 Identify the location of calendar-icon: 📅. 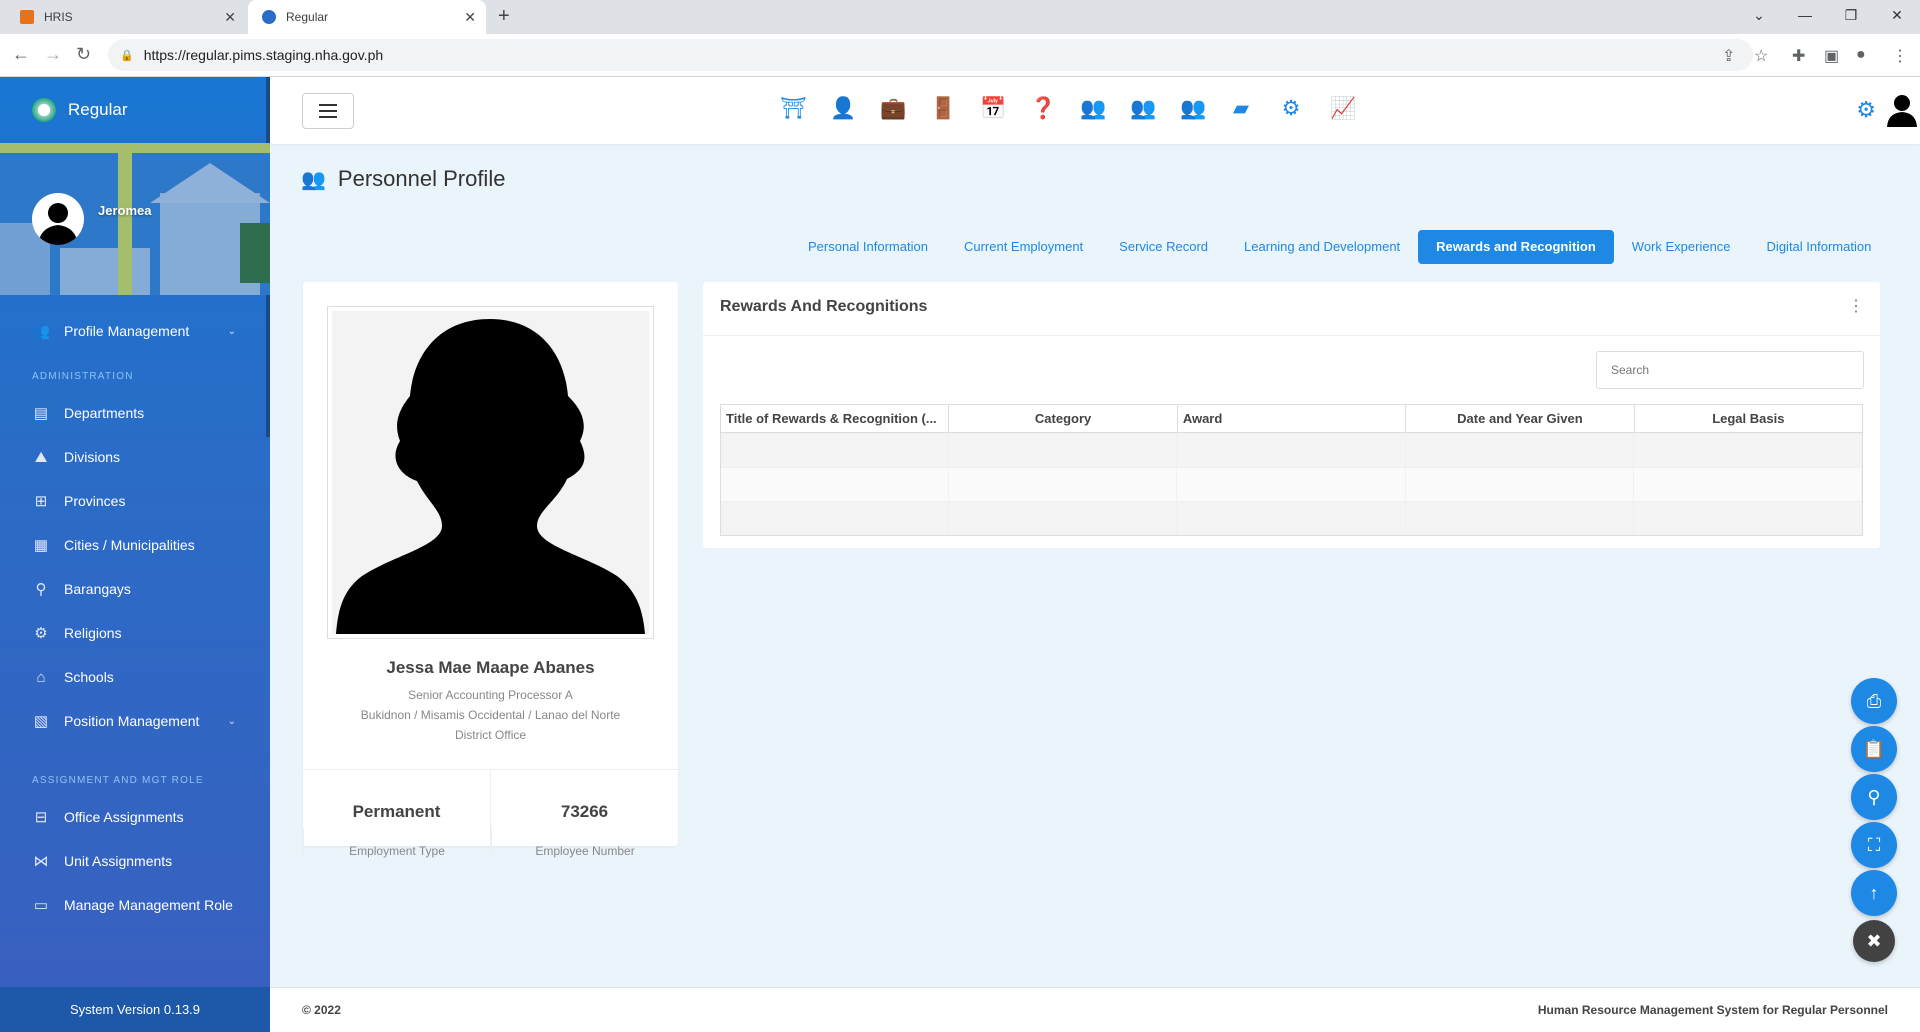
(993, 109).